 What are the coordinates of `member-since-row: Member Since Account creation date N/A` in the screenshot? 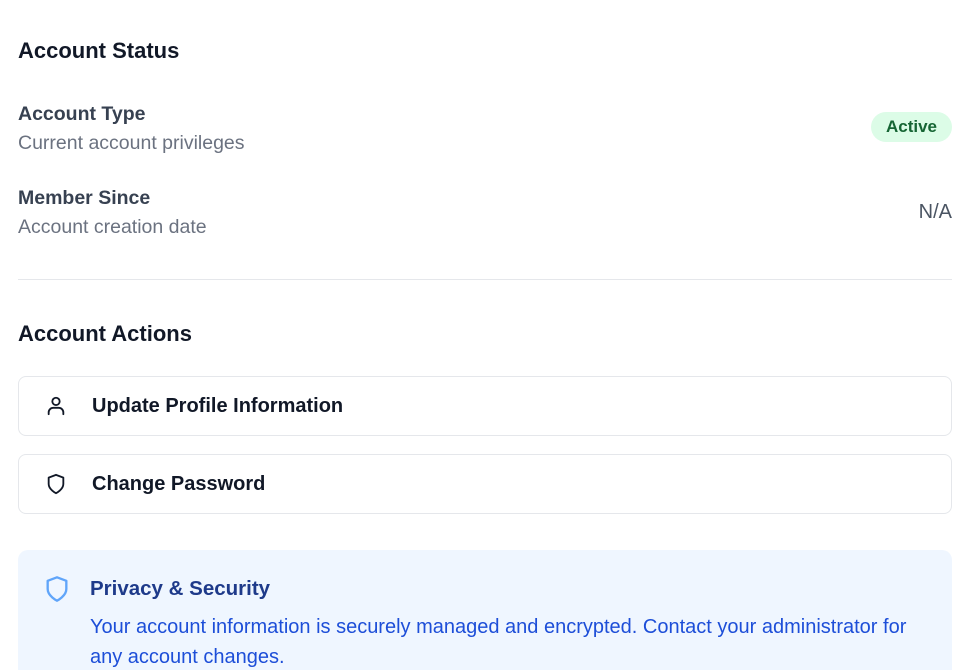 It's located at (485, 214).